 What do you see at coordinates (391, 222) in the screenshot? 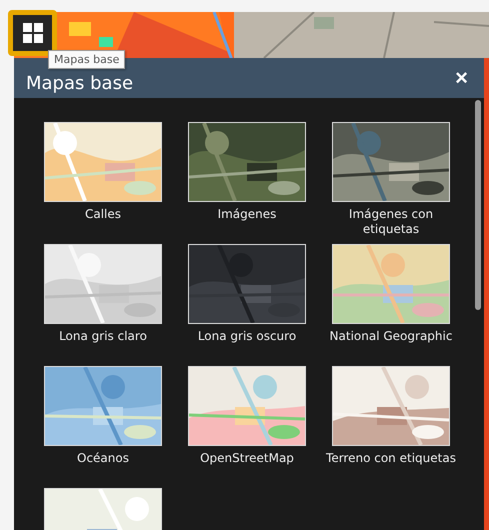
I see `basemap-label: Imágenes con etiquetas` at bounding box center [391, 222].